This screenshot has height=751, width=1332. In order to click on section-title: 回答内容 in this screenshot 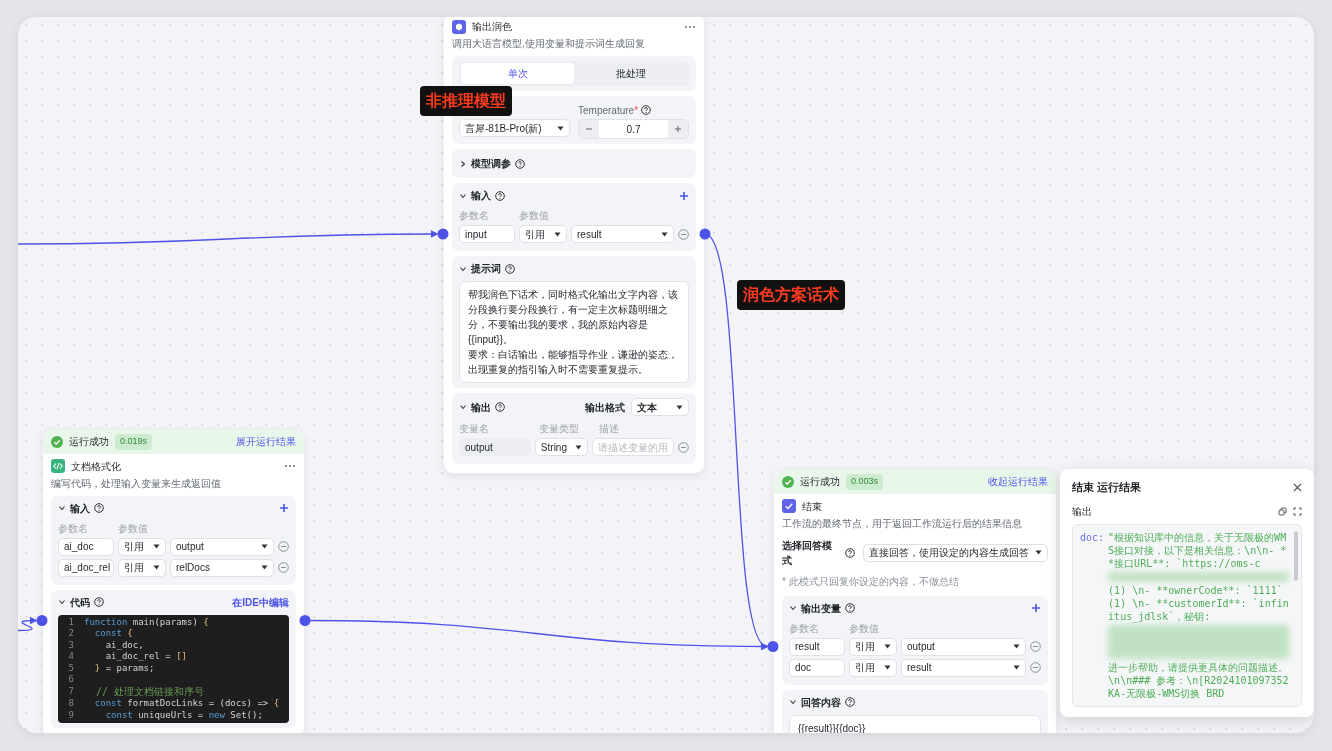, I will do `click(821, 702)`.